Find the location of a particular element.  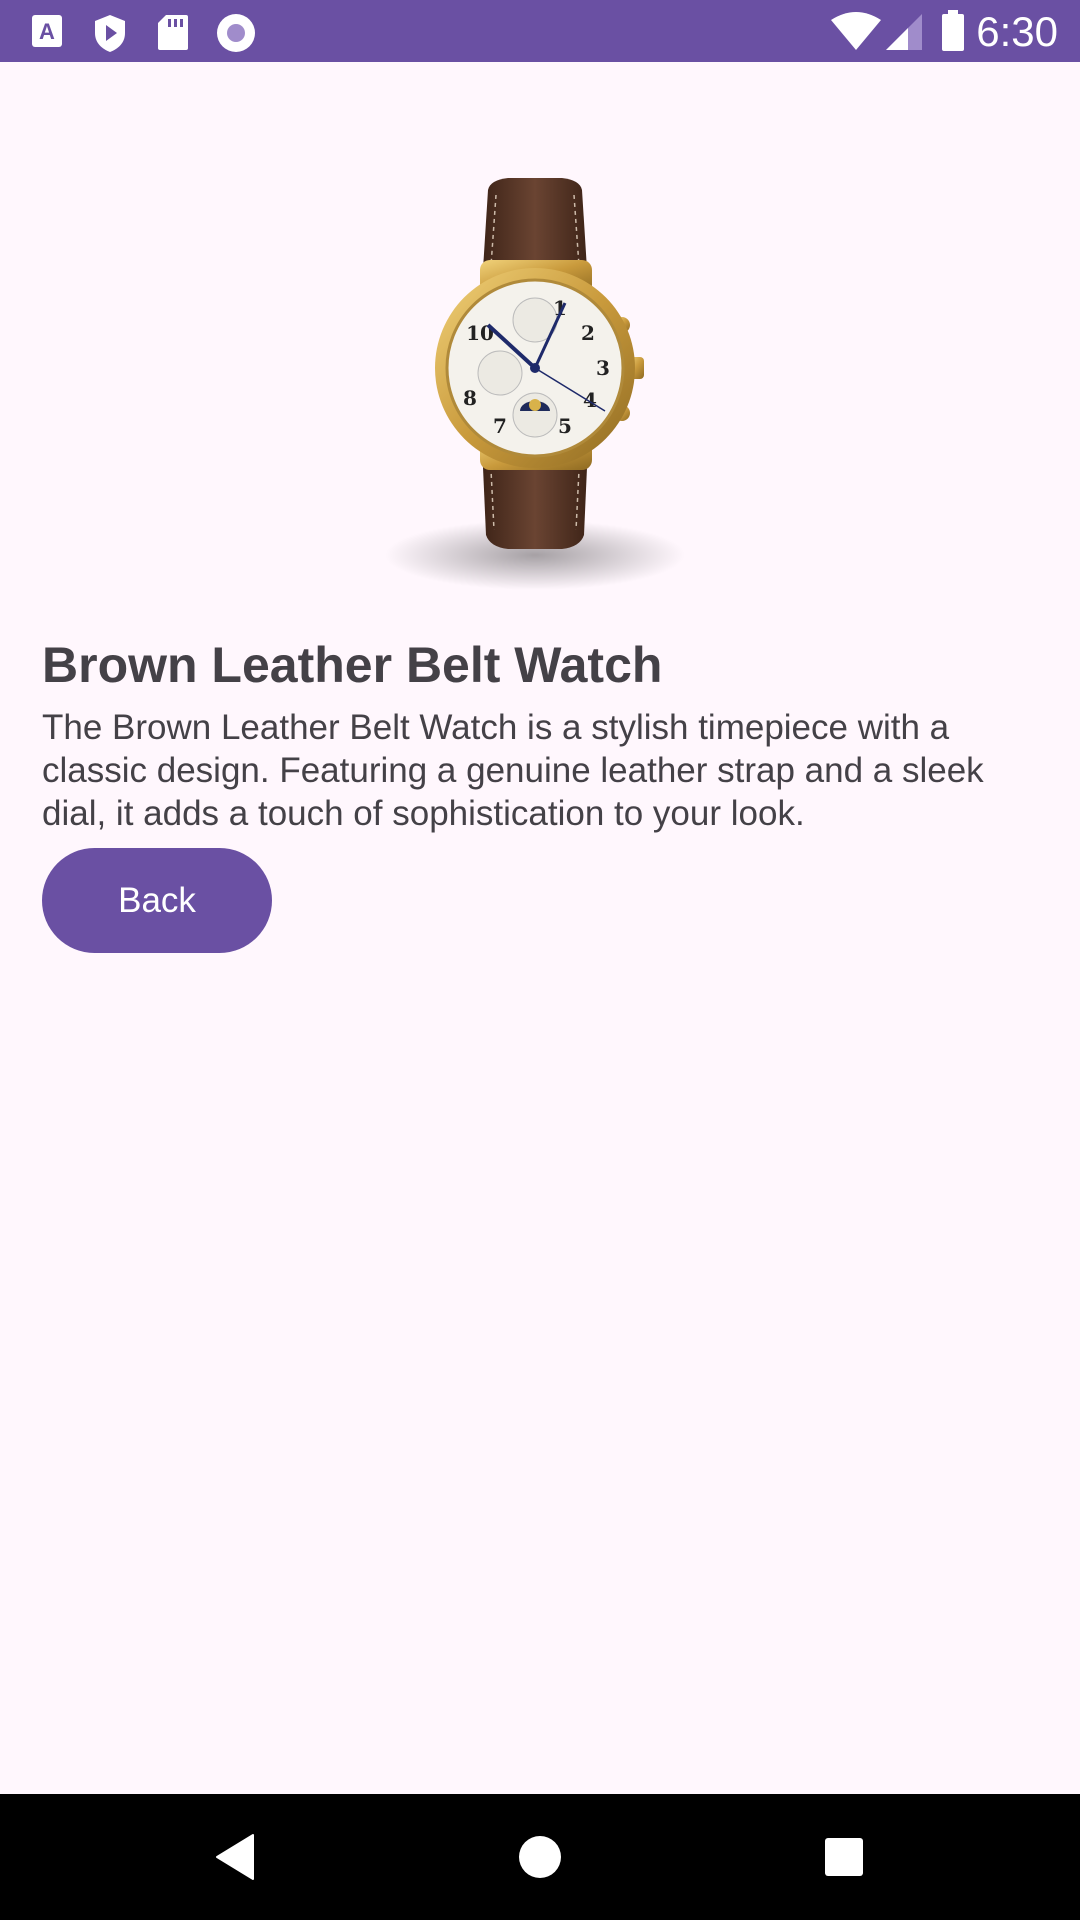

svg-text: 4 is located at coordinates (590, 400).